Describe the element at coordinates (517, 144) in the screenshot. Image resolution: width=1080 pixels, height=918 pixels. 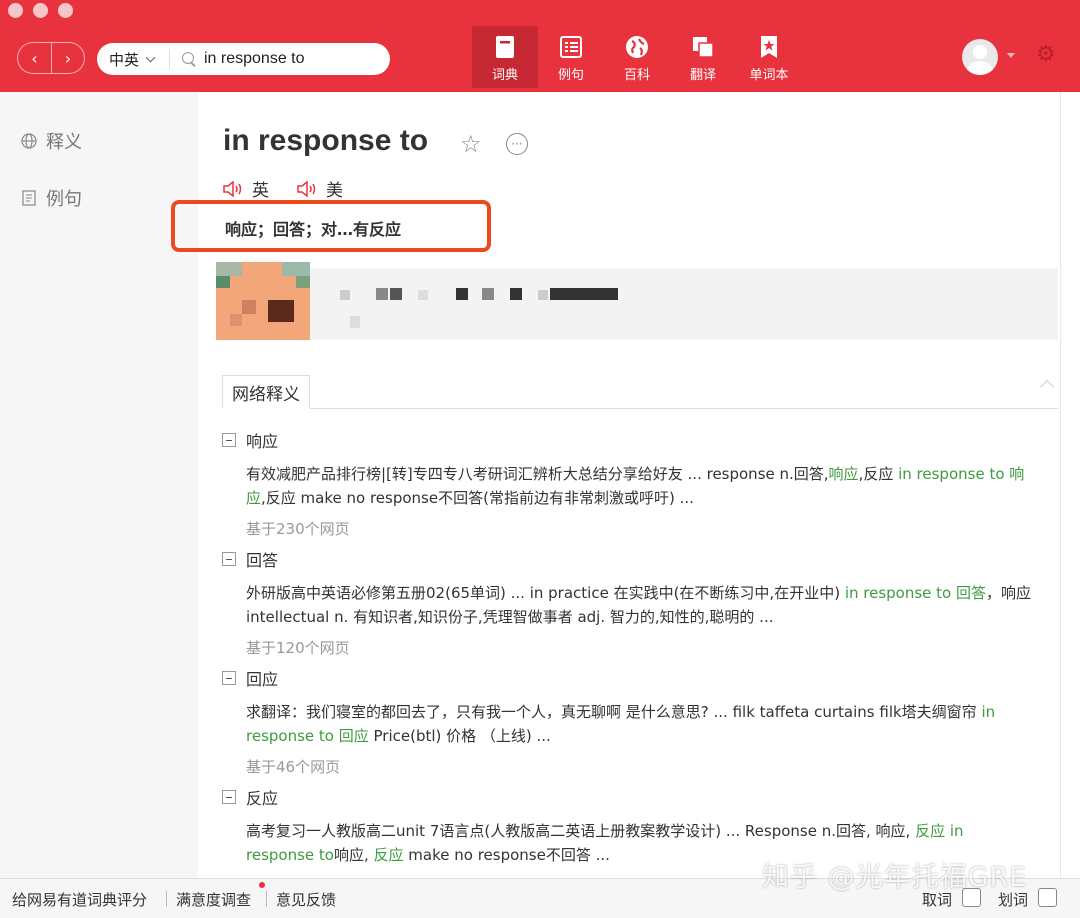
I see `more-options-icon: ···` at that location.